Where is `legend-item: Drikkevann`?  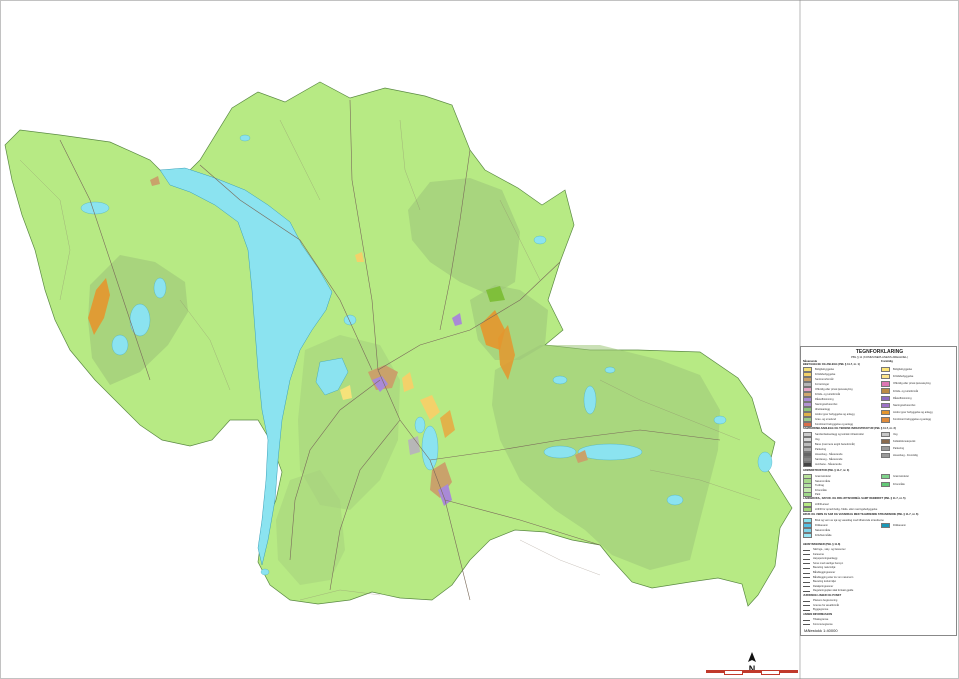
legend-item: Drikkevann is located at coordinates (893, 525).